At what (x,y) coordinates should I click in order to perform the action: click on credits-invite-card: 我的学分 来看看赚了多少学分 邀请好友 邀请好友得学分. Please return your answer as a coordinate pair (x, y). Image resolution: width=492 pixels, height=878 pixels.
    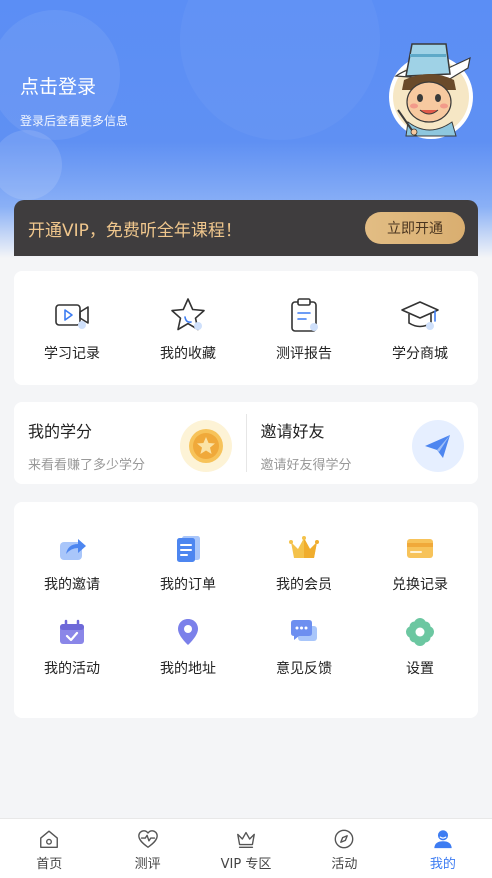
    Looking at the image, I should click on (246, 443).